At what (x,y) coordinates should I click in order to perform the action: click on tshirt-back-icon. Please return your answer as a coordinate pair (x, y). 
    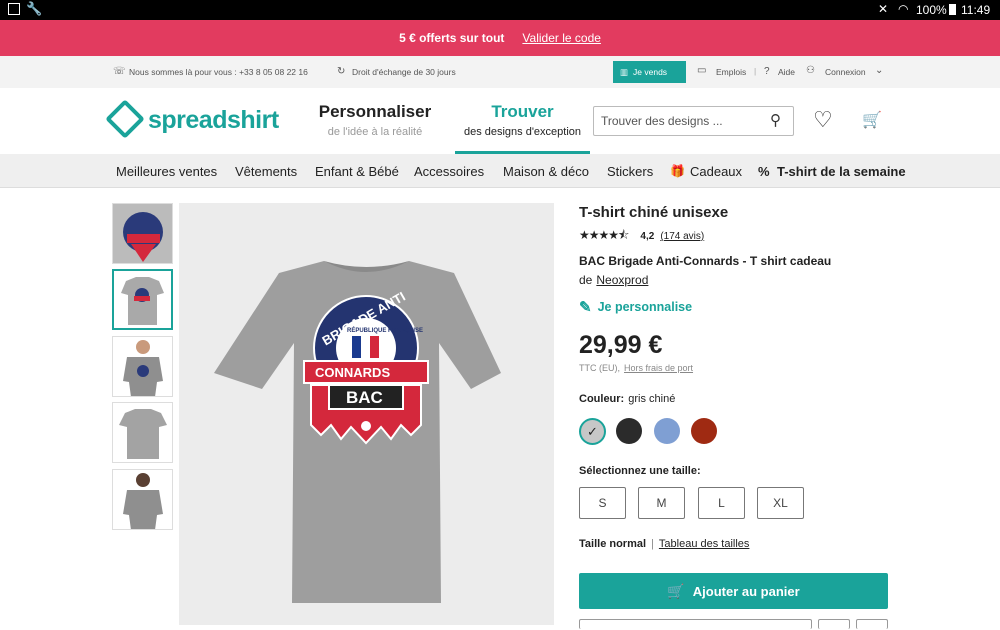
    Looking at the image, I should click on (143, 434).